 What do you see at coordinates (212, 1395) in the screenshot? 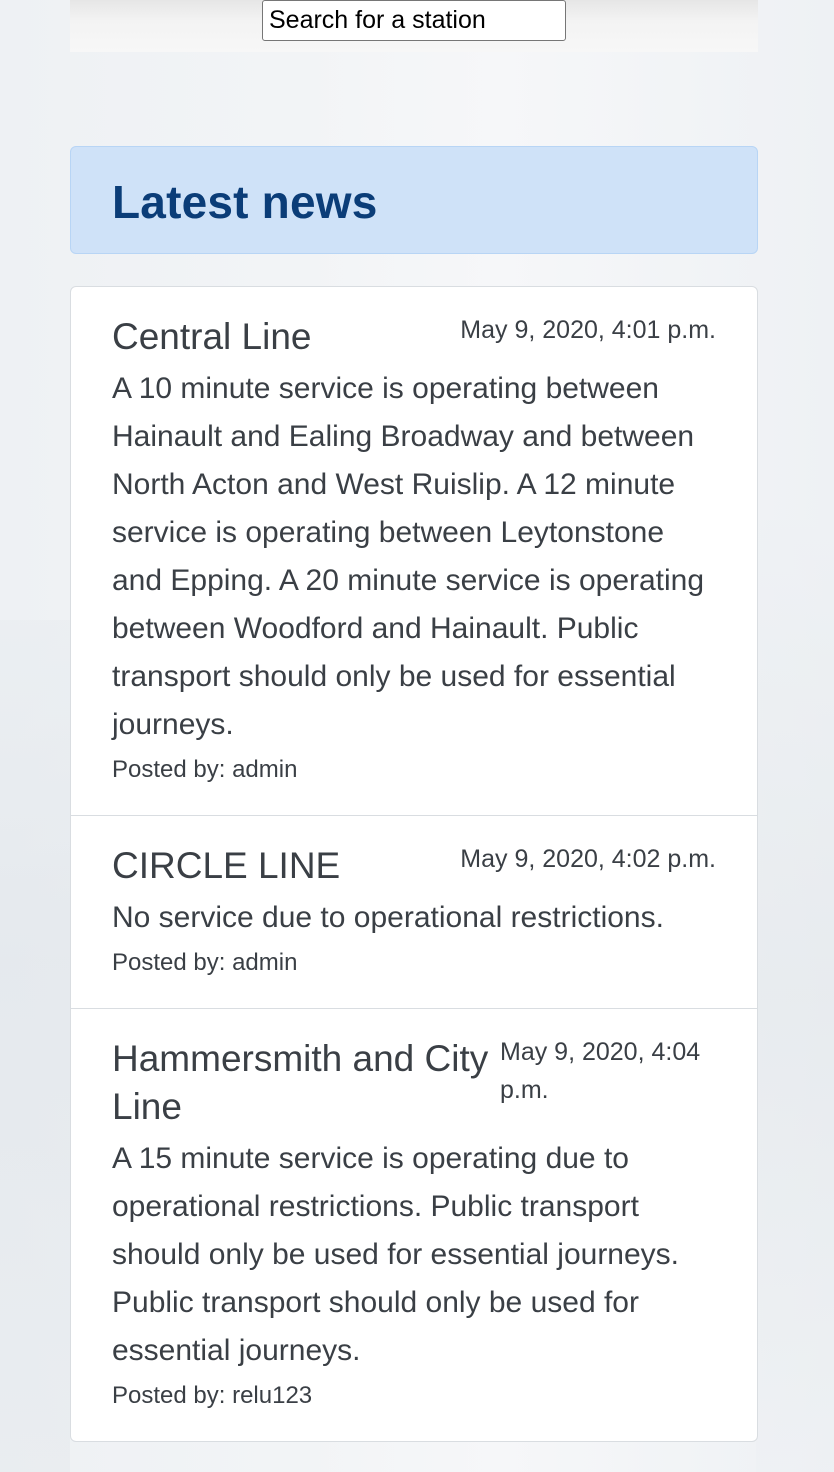
I see `news-item-author: Posted by: relu123` at bounding box center [212, 1395].